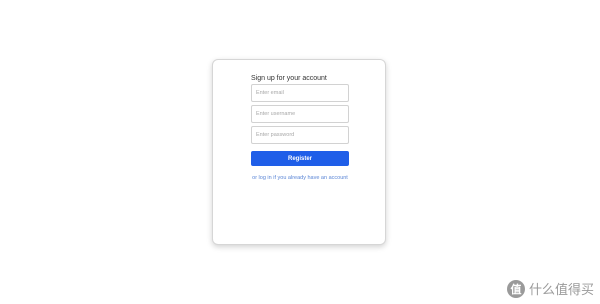  What do you see at coordinates (300, 114) in the screenshot?
I see `username-field` at bounding box center [300, 114].